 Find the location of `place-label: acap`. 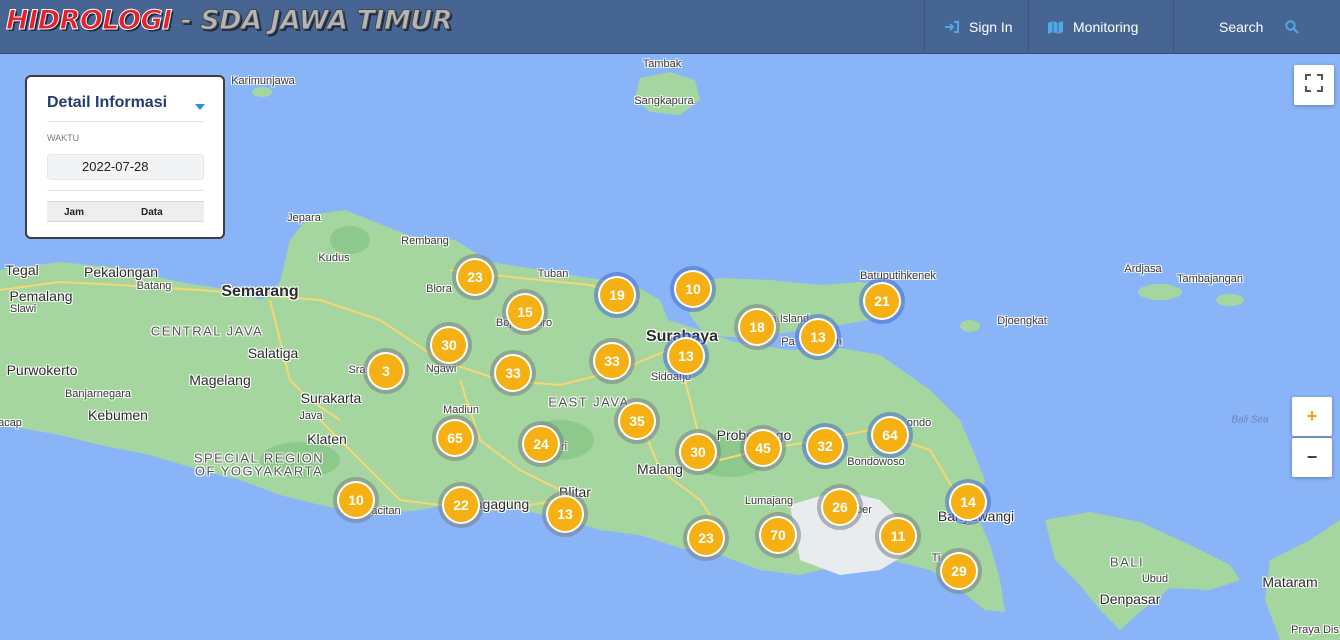

place-label: acap is located at coordinates (11, 423).